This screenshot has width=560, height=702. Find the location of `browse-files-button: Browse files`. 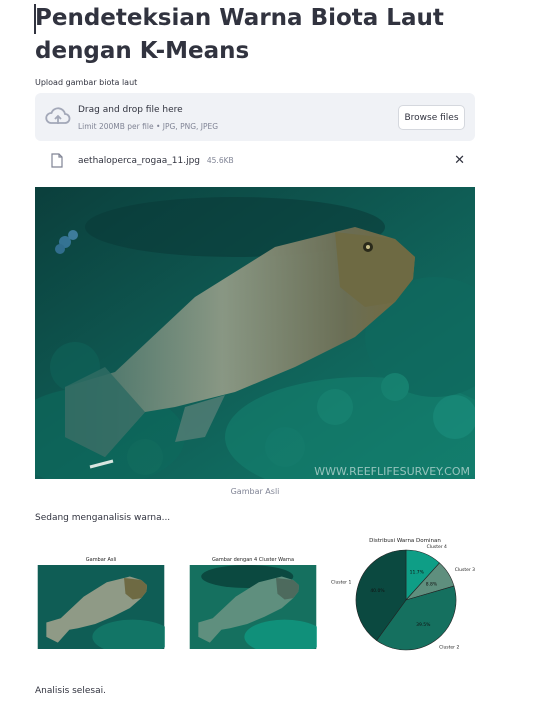

browse-files-button: Browse files is located at coordinates (431, 117).